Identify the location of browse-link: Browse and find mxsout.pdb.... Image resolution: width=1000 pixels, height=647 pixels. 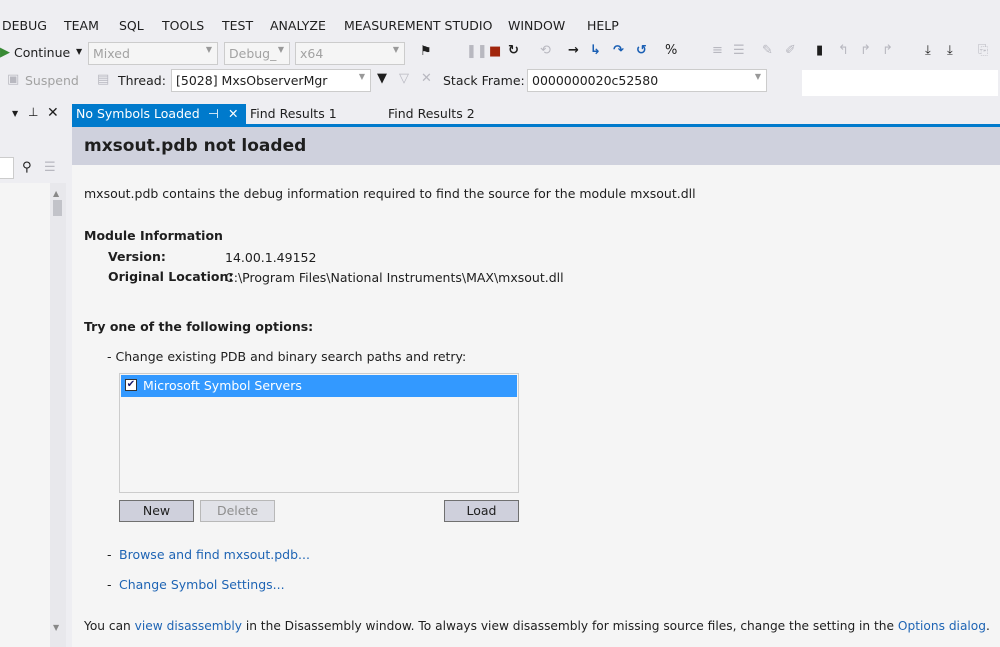
(214, 554).